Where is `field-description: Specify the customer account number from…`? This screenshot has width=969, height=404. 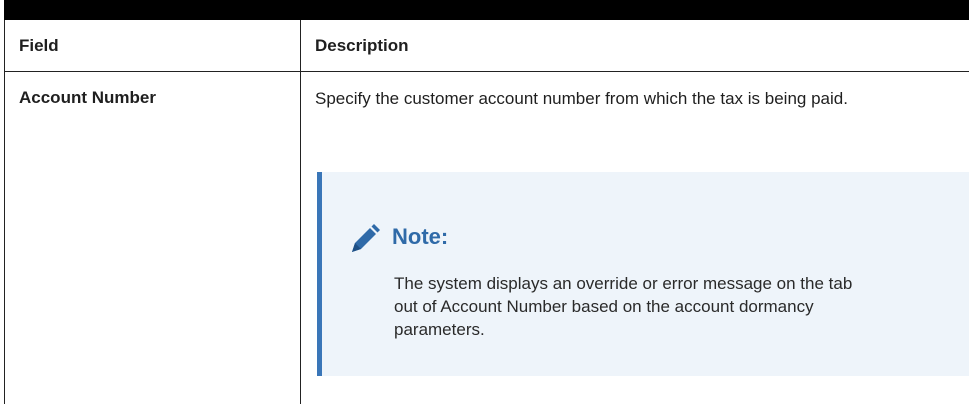 field-description: Specify the customer account number from… is located at coordinates (581, 98).